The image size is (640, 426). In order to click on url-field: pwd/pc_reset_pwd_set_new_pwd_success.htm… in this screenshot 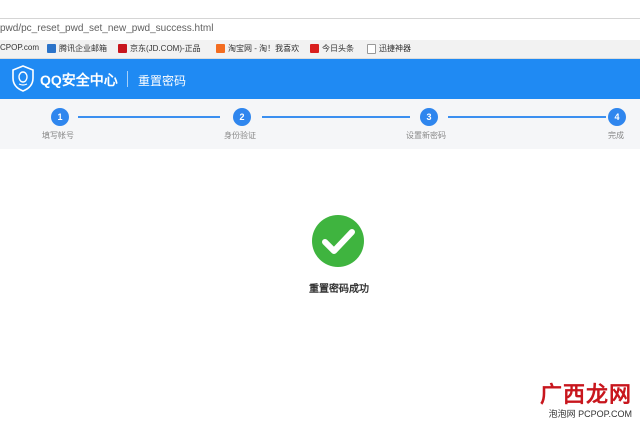, I will do `click(106, 28)`.